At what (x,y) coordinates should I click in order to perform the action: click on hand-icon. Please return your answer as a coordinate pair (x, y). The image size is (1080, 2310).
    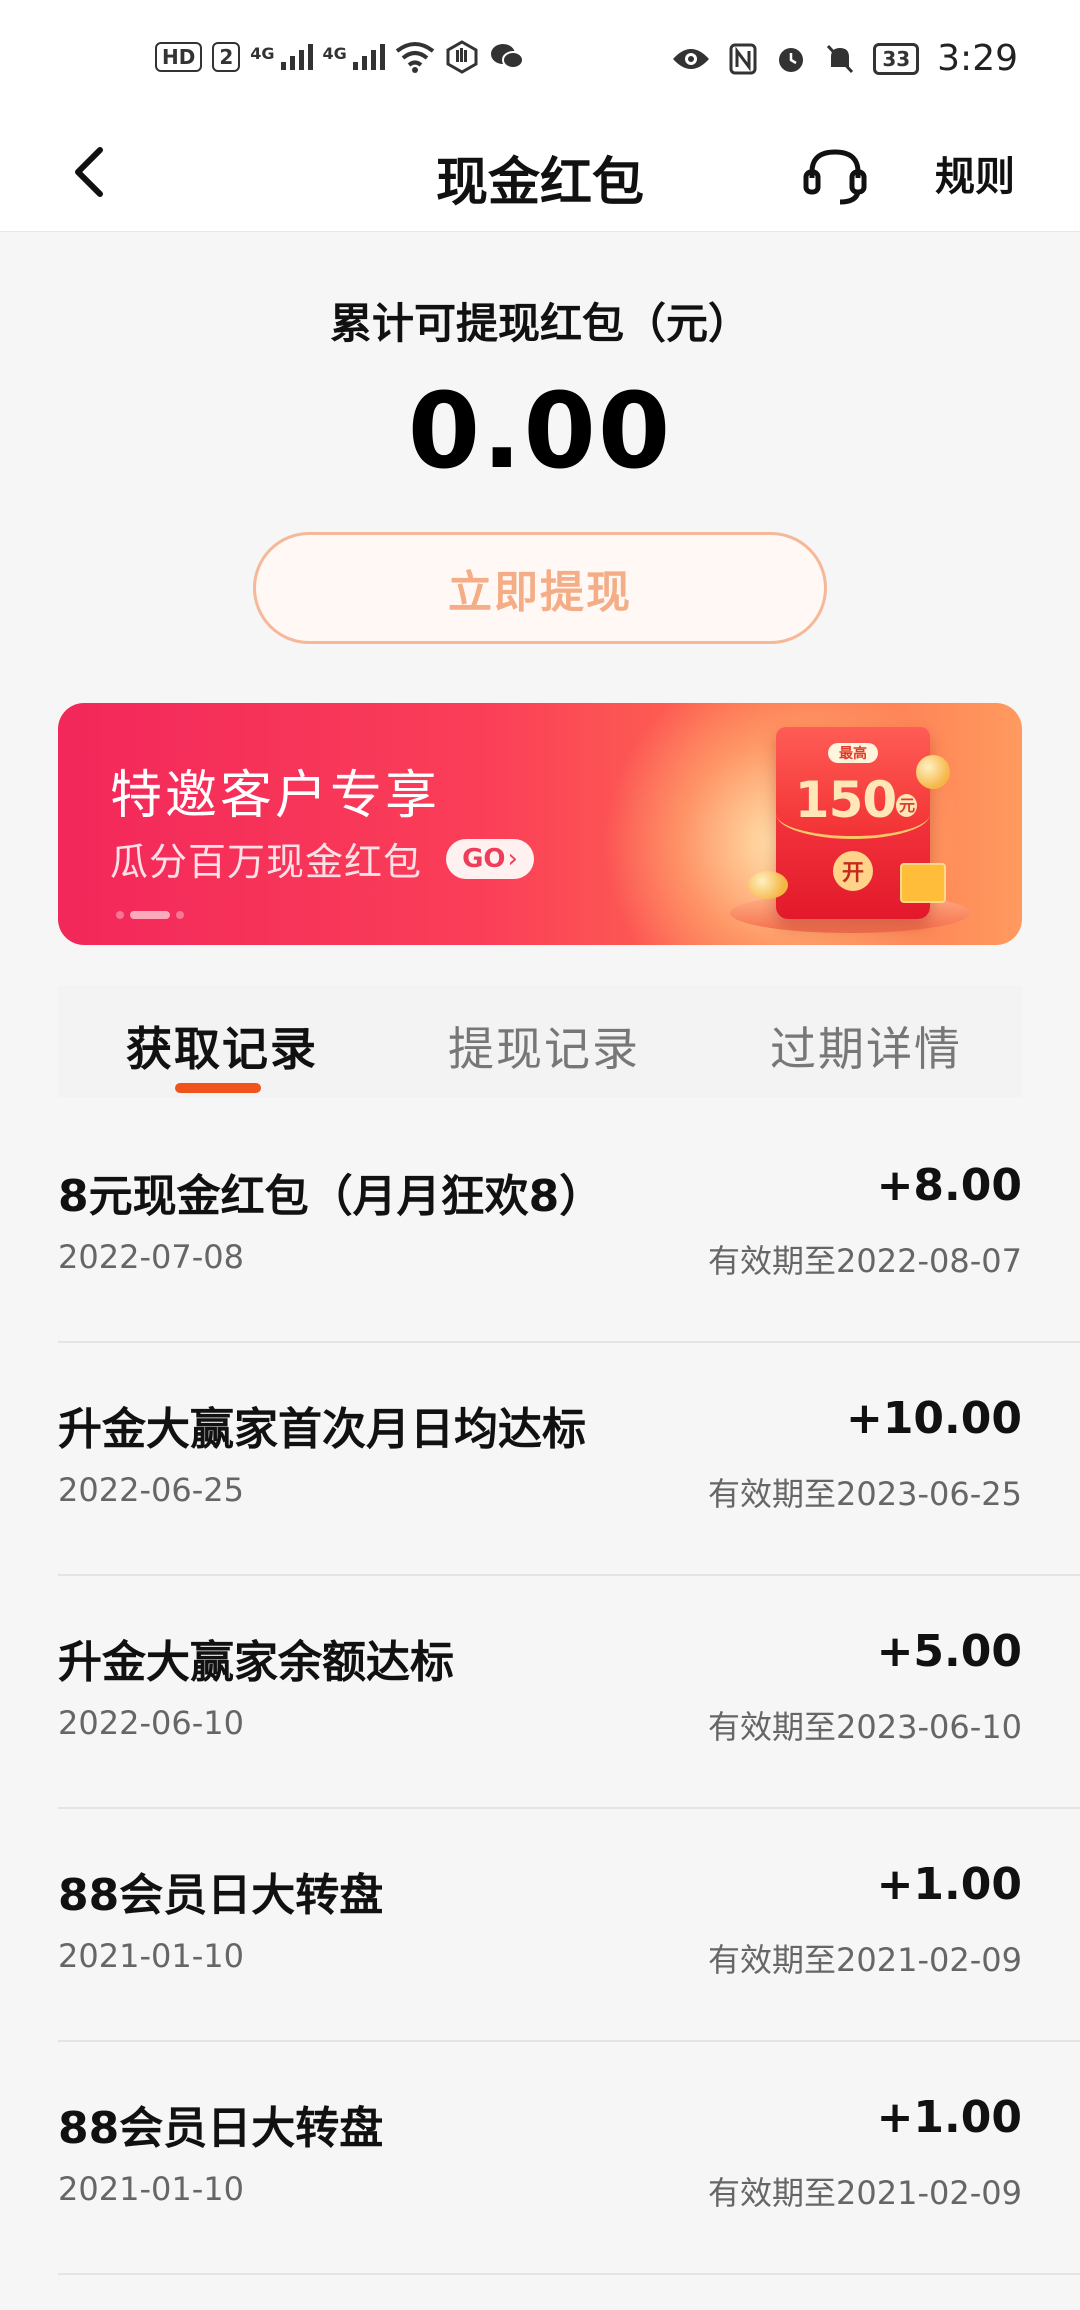
    Looking at the image, I should click on (462, 57).